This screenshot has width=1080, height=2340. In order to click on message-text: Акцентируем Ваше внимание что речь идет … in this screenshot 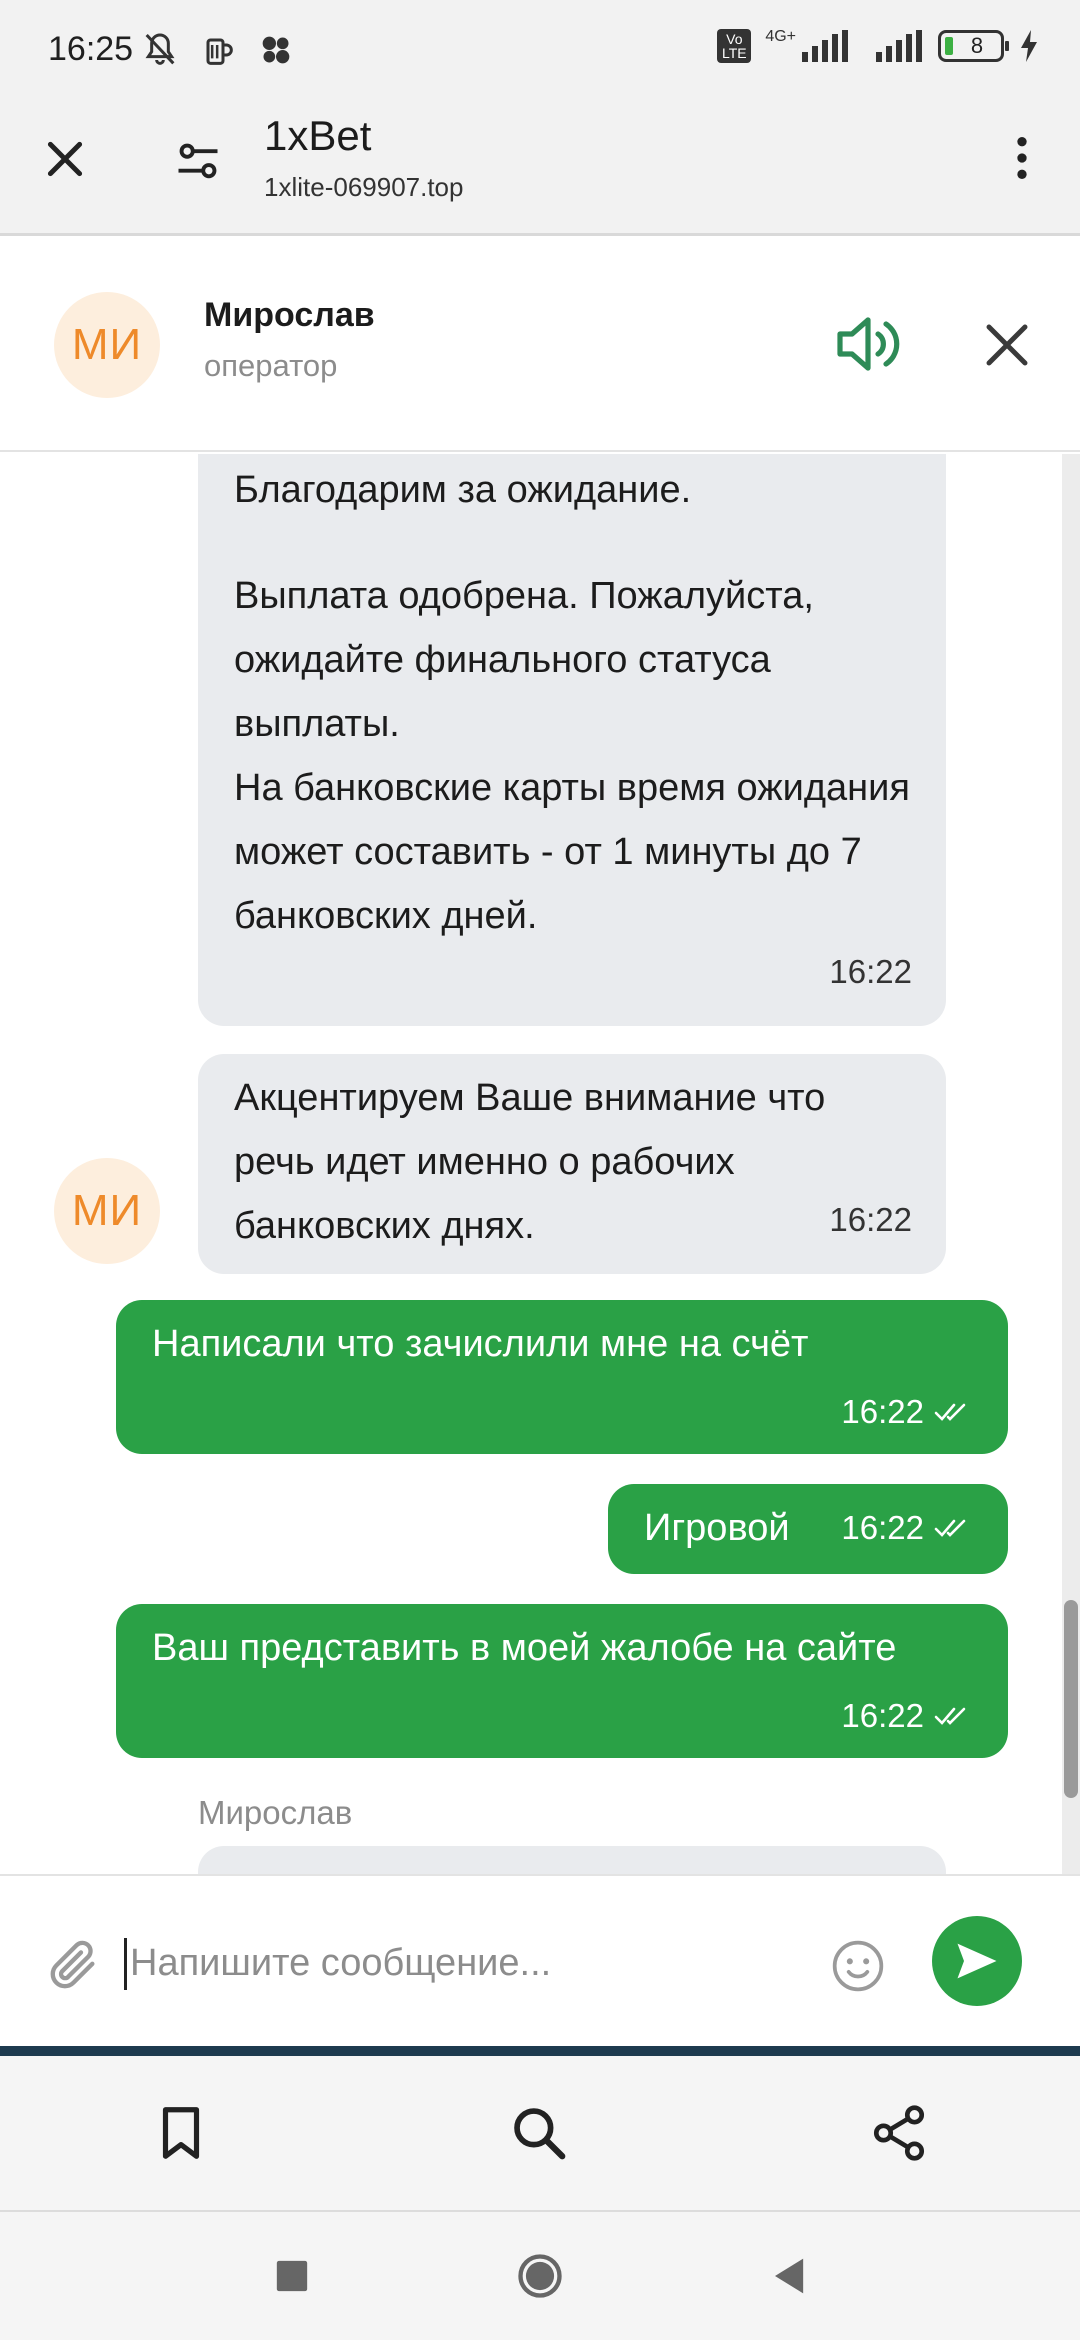, I will do `click(530, 1162)`.